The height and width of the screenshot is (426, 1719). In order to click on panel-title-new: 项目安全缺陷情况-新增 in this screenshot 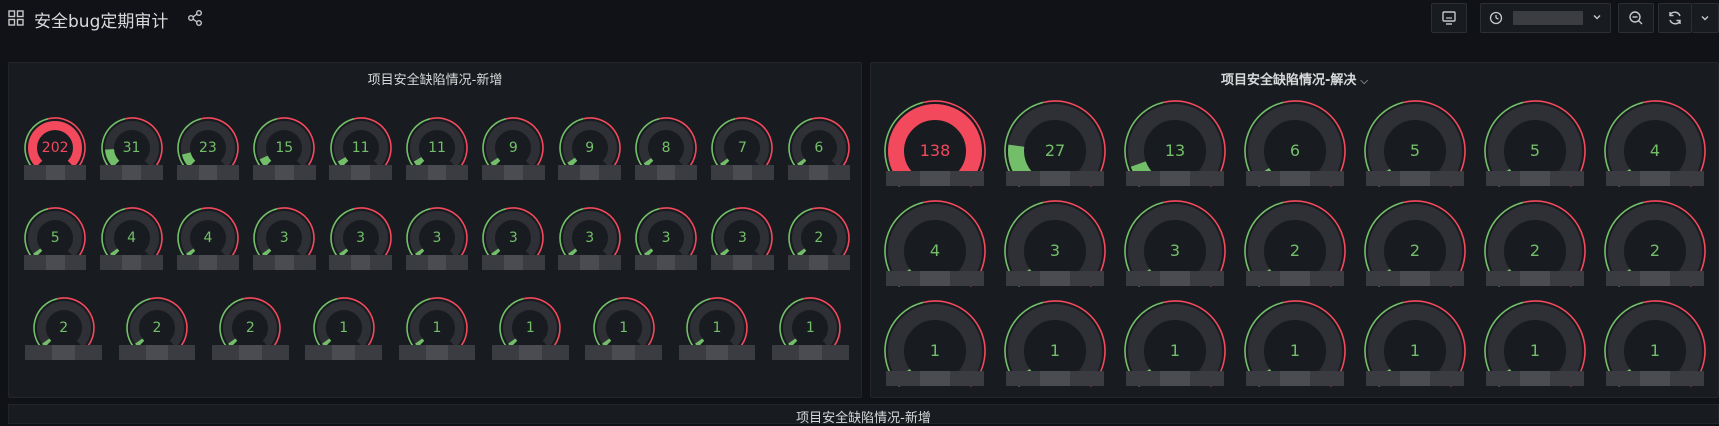, I will do `click(435, 78)`.